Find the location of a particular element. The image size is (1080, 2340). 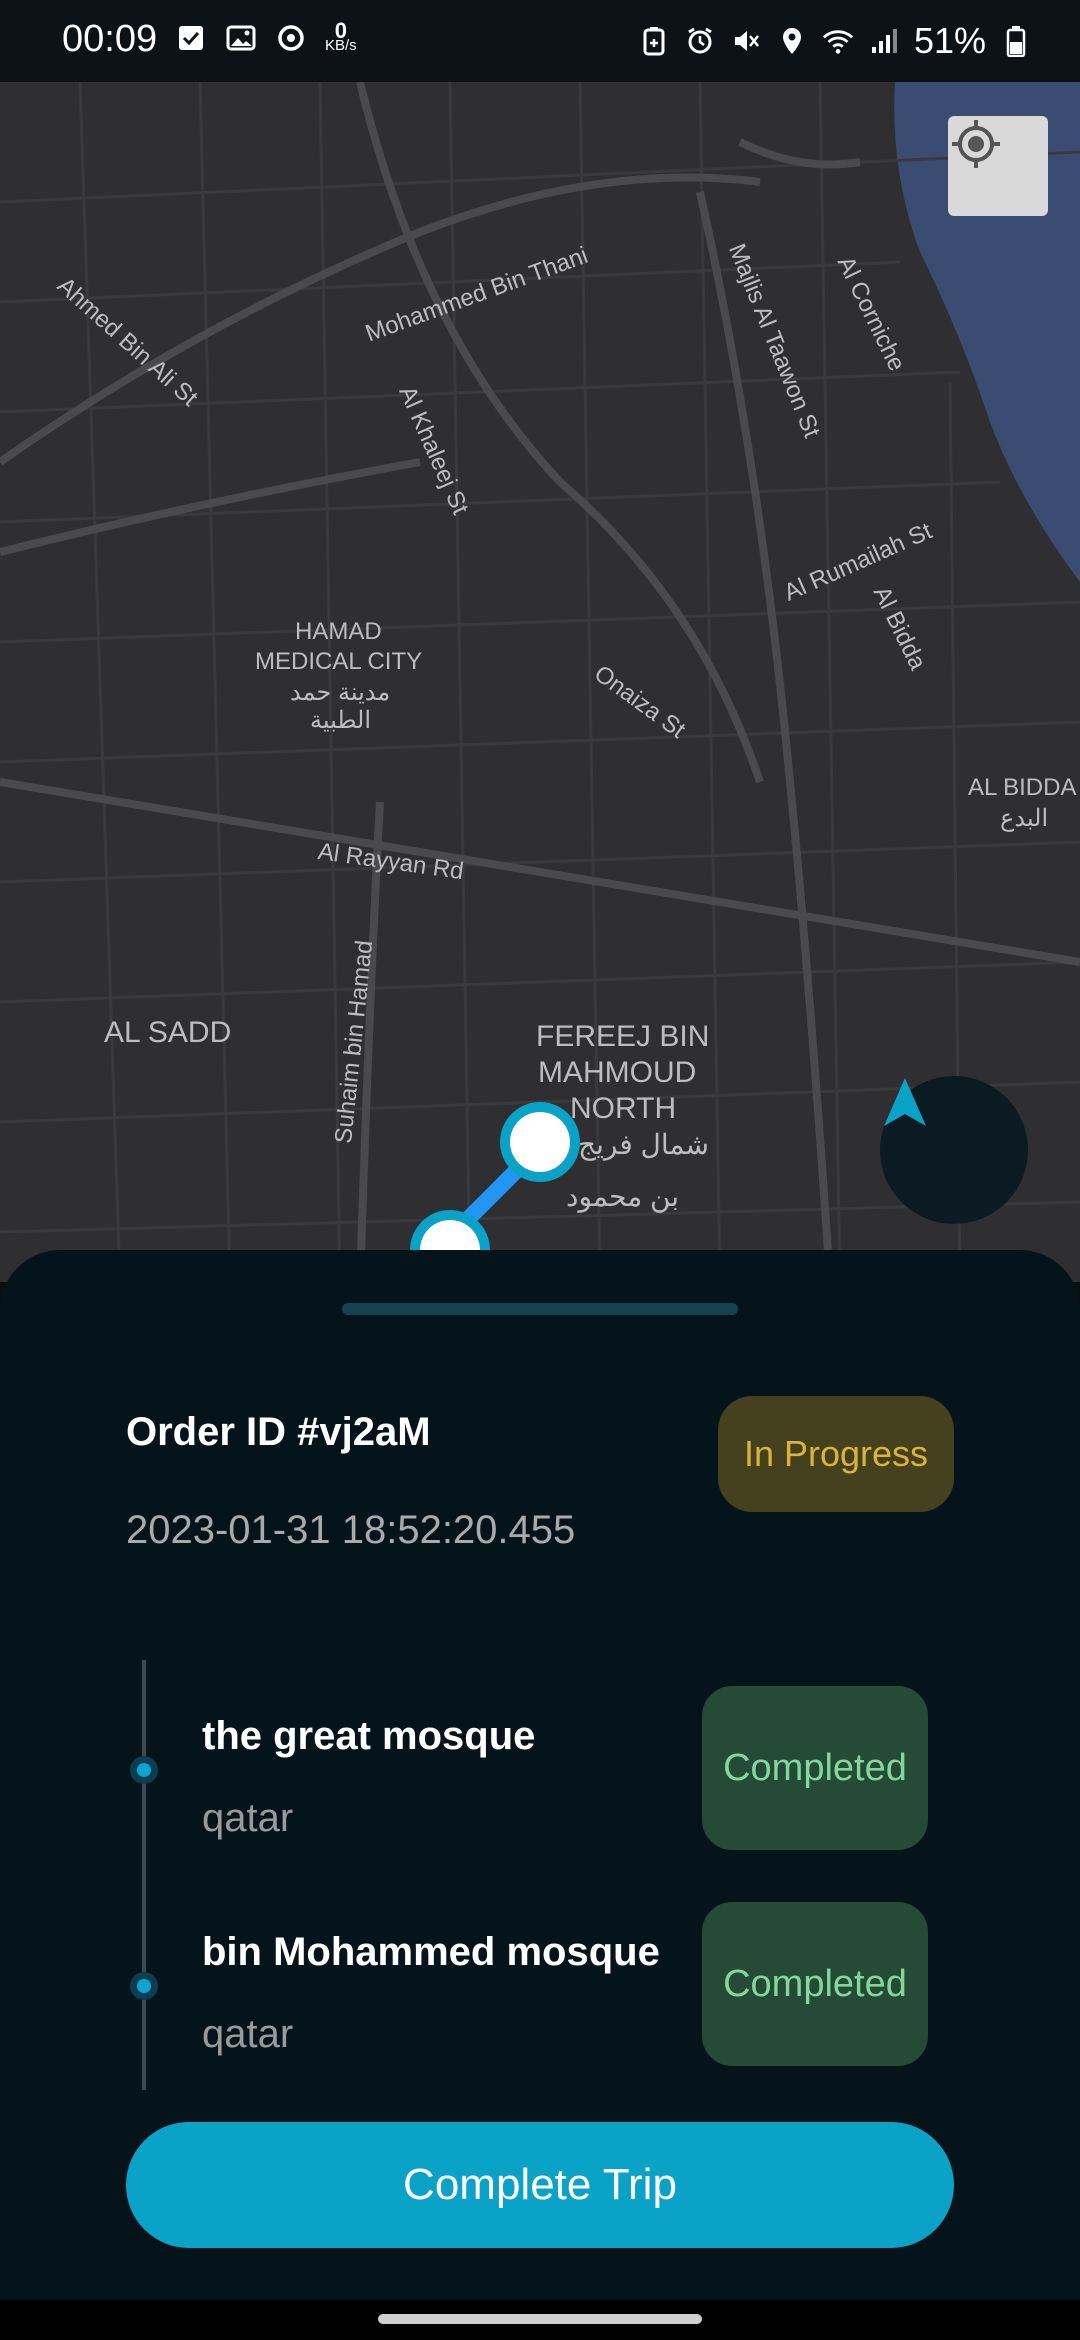

net-speed: 0 KB/s is located at coordinates (341, 36).